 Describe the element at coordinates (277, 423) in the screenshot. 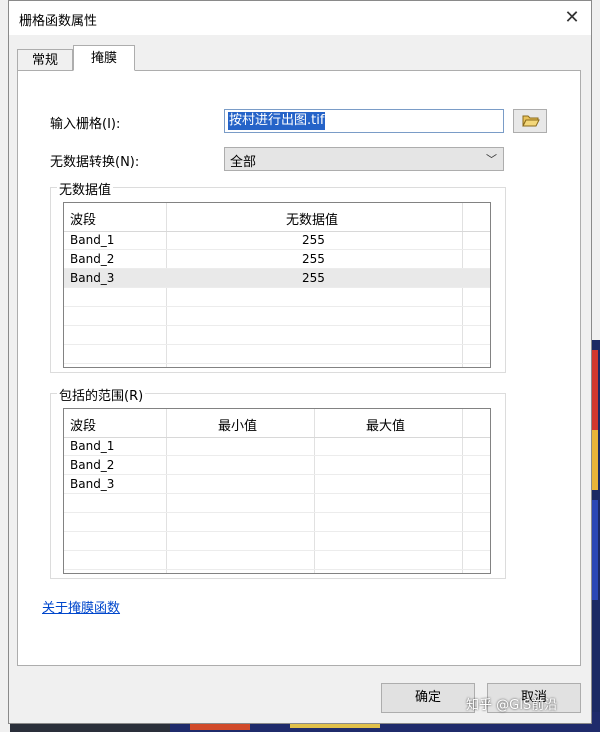

I see `table-header: 波段 最小值 最大值` at that location.